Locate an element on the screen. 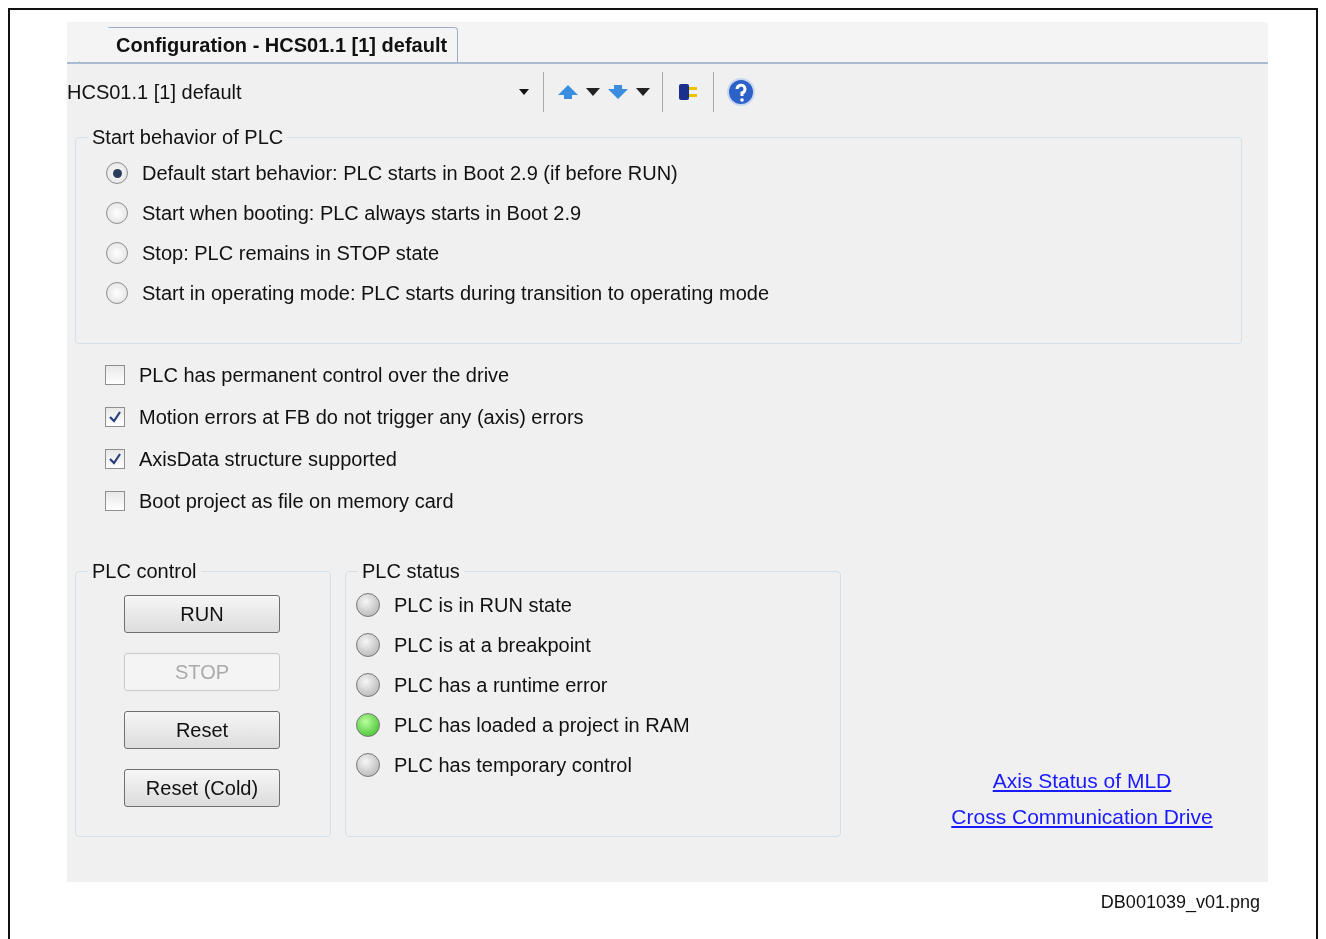  radio-label: Stop: PLC remains in STOP state is located at coordinates (291, 253).